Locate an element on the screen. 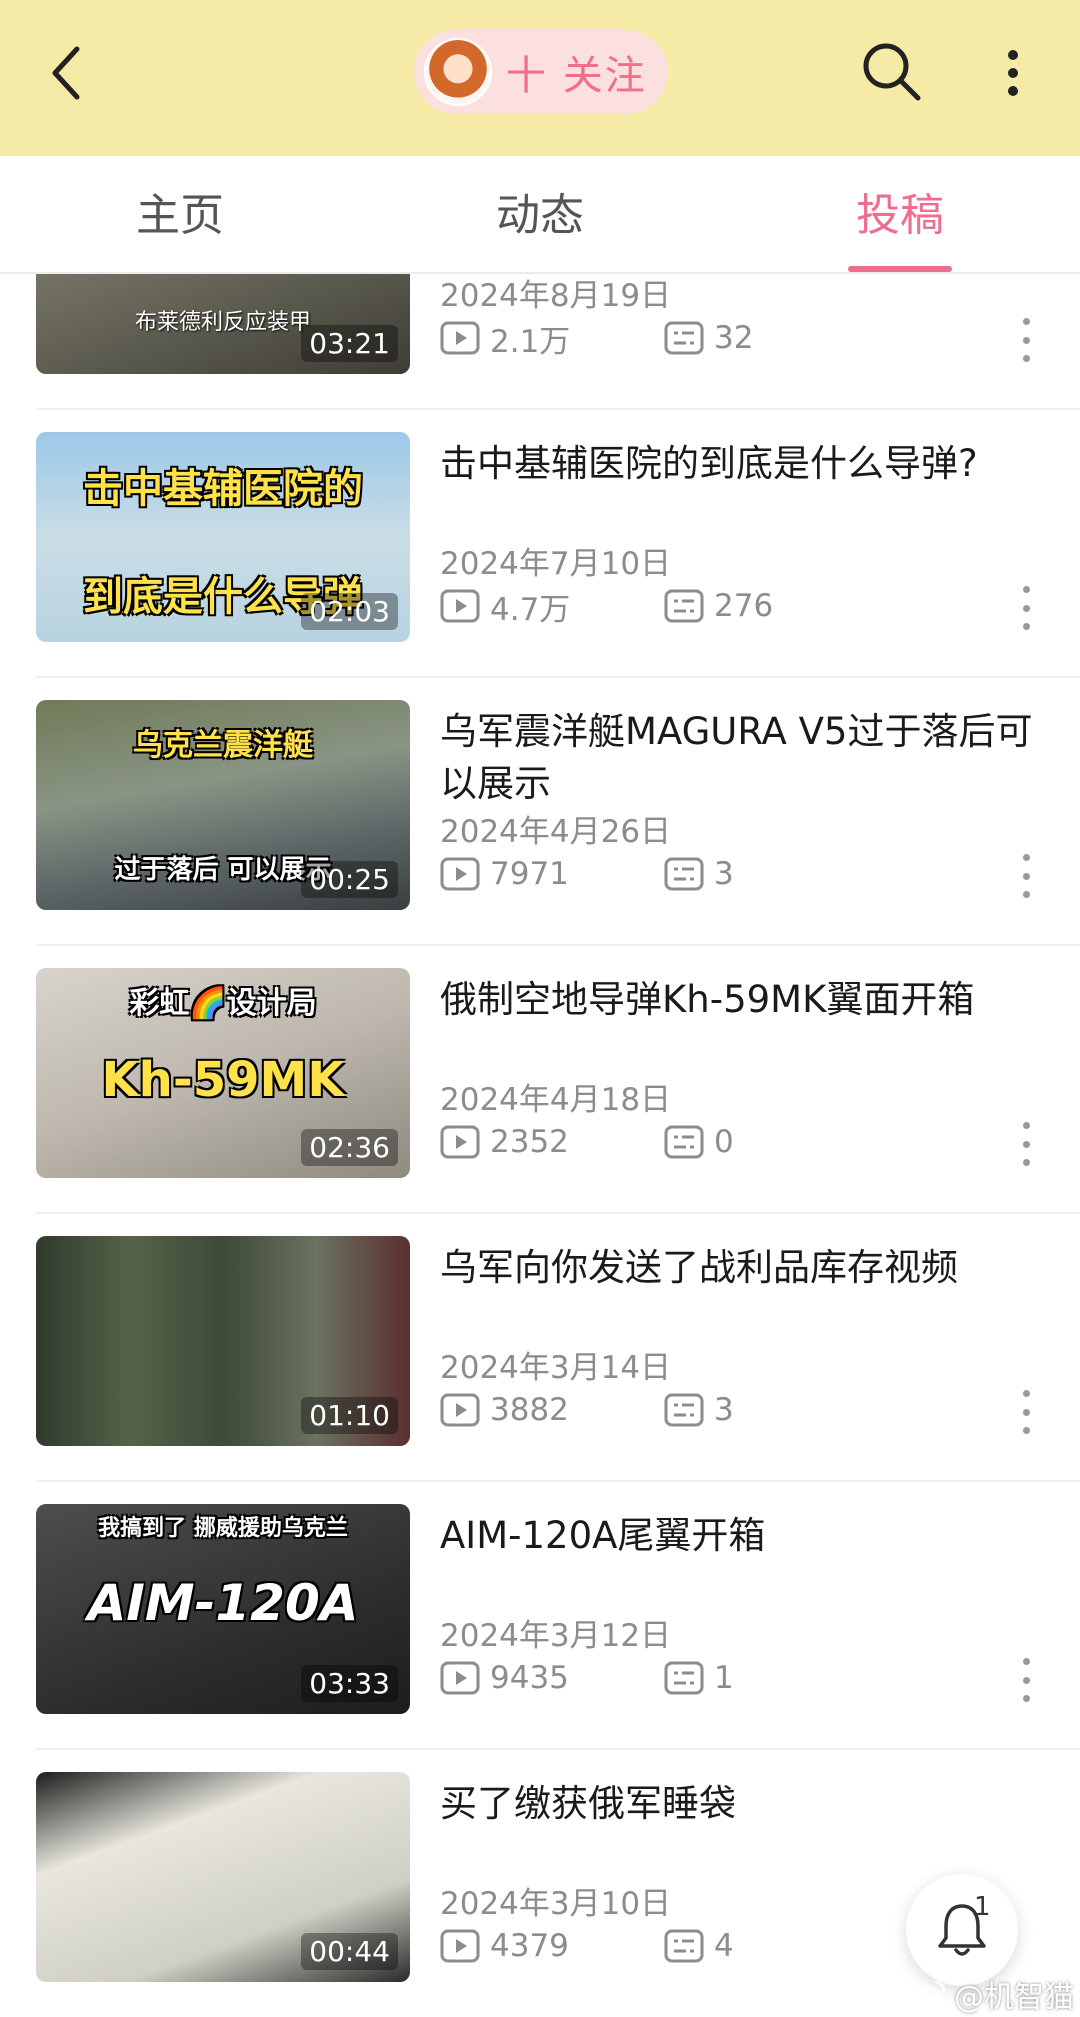 The width and height of the screenshot is (1080, 2017). view-count: 2.1万 is located at coordinates (530, 341).